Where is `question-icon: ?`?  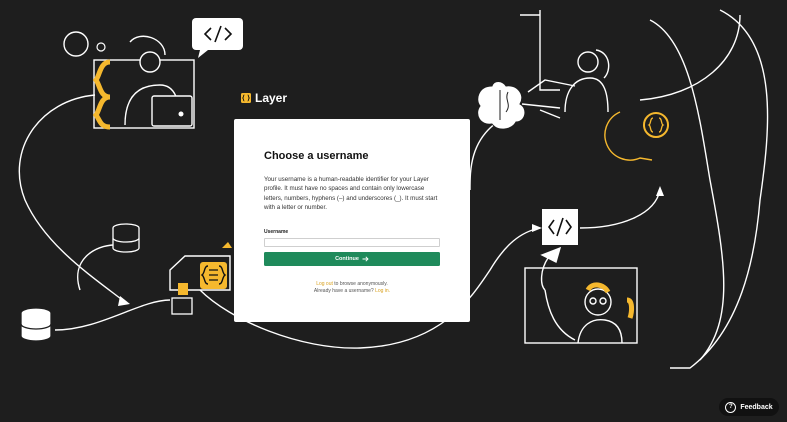 question-icon: ? is located at coordinates (731, 407).